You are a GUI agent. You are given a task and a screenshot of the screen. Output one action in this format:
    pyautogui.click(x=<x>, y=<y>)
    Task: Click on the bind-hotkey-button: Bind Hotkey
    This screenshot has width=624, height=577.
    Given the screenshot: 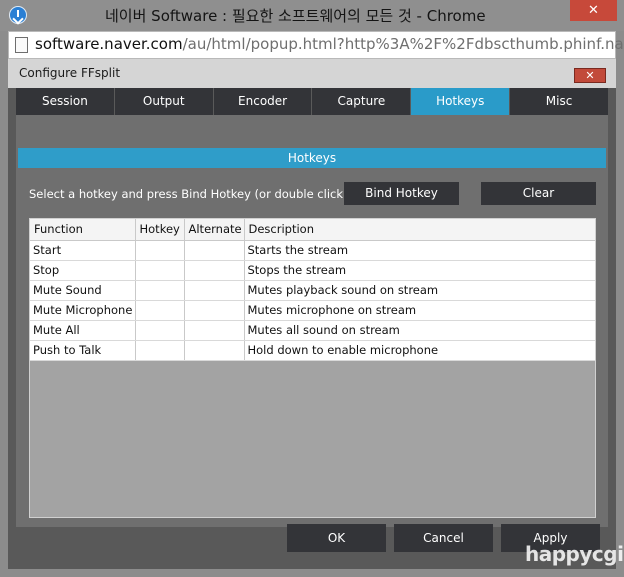 What is the action you would take?
    pyautogui.click(x=401, y=193)
    